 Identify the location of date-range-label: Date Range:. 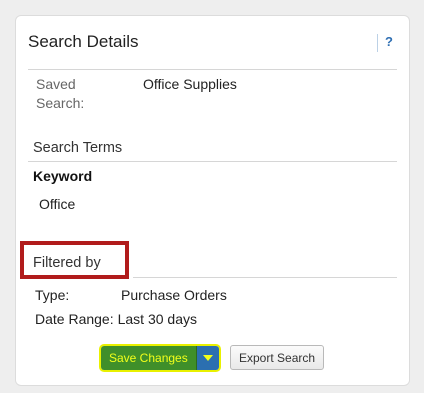
(74, 319).